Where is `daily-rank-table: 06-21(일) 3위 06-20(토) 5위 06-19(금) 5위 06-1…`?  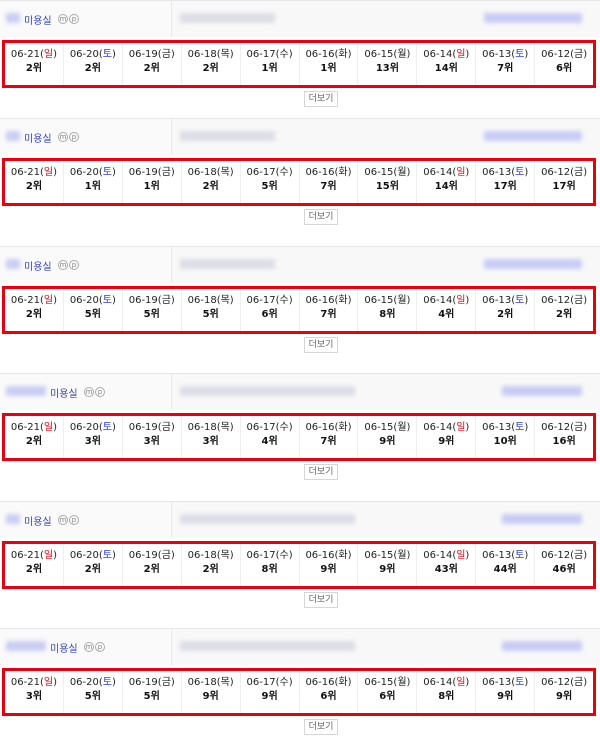
daily-rank-table: 06-21(일) 3위 06-20(토) 5위 06-19(금) 5위 06-1… is located at coordinates (299, 692).